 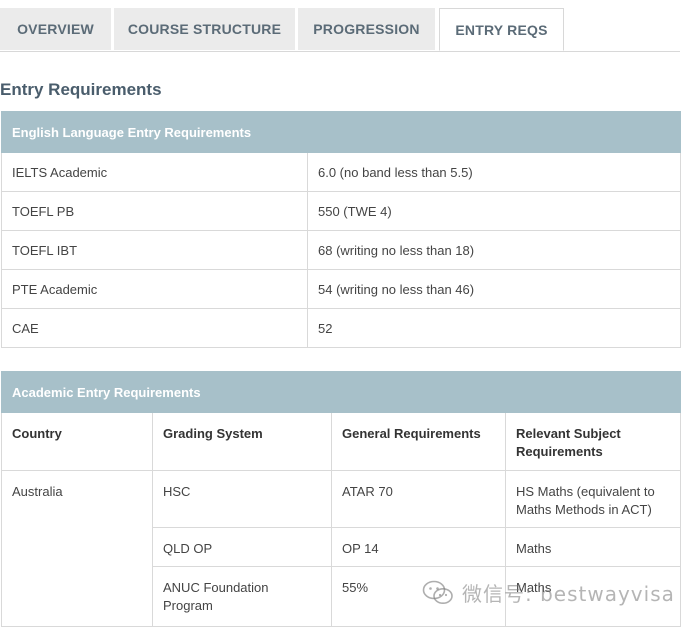 I want to click on general-cell: OP 14, so click(x=418, y=547).